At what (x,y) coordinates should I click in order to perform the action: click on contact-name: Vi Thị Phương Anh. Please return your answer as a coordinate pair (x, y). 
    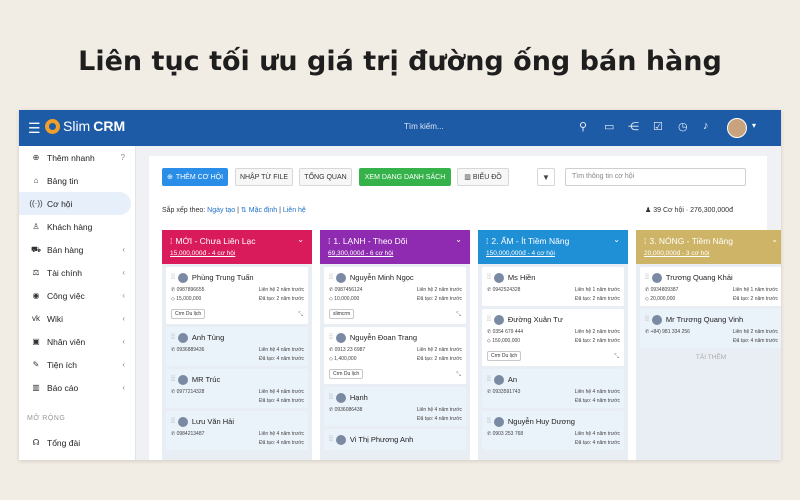
    Looking at the image, I should click on (381, 439).